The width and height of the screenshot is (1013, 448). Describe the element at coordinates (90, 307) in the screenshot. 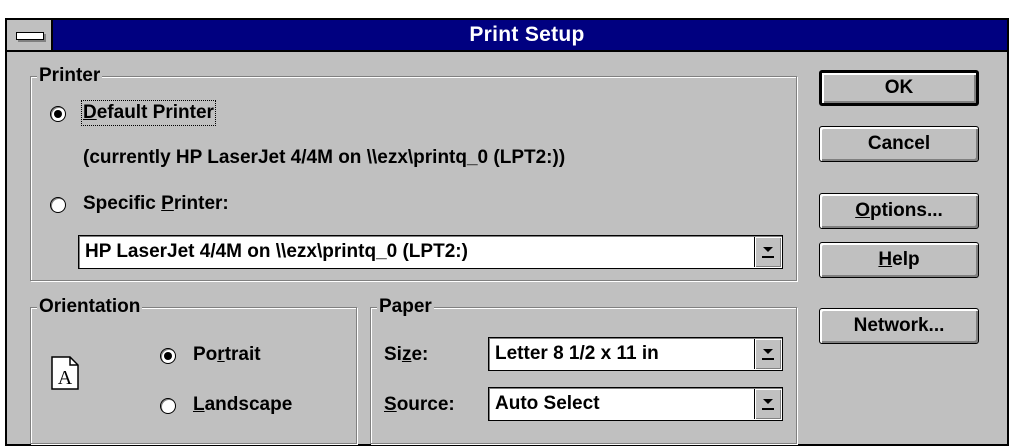

I see `orientation-group-legend: Orientation` at that location.